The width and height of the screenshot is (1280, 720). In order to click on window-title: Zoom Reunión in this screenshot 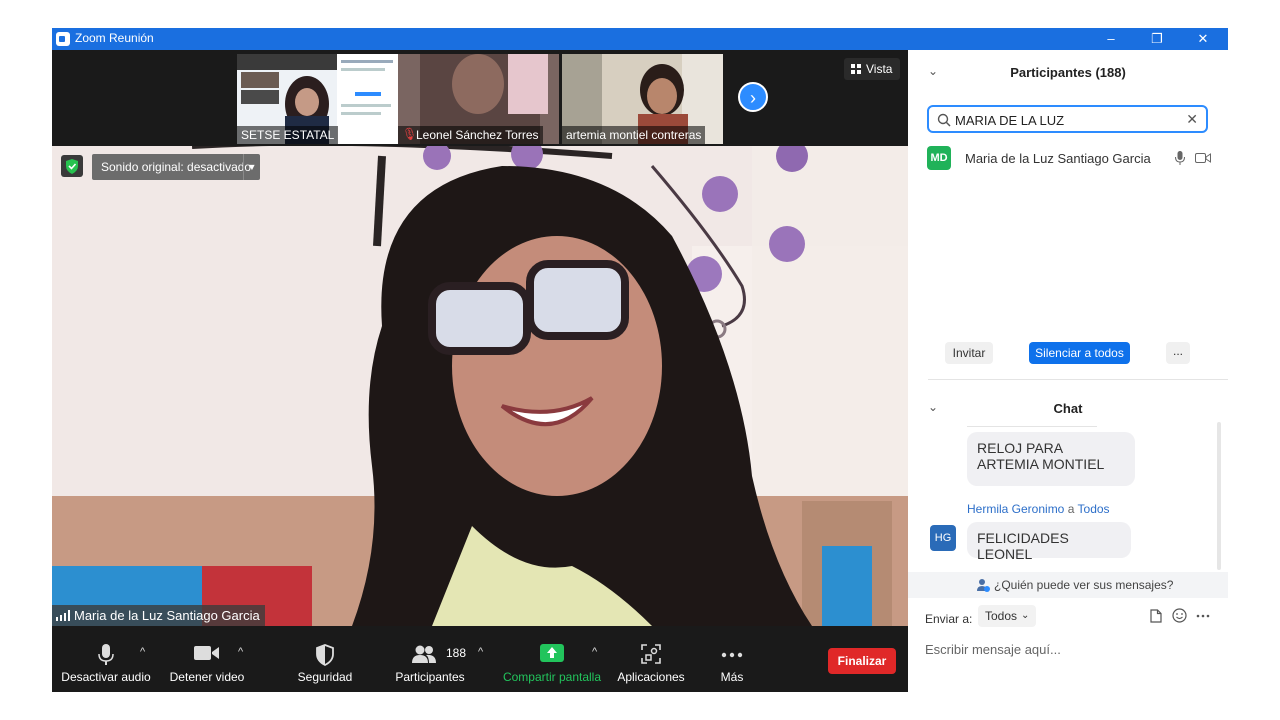, I will do `click(114, 38)`.